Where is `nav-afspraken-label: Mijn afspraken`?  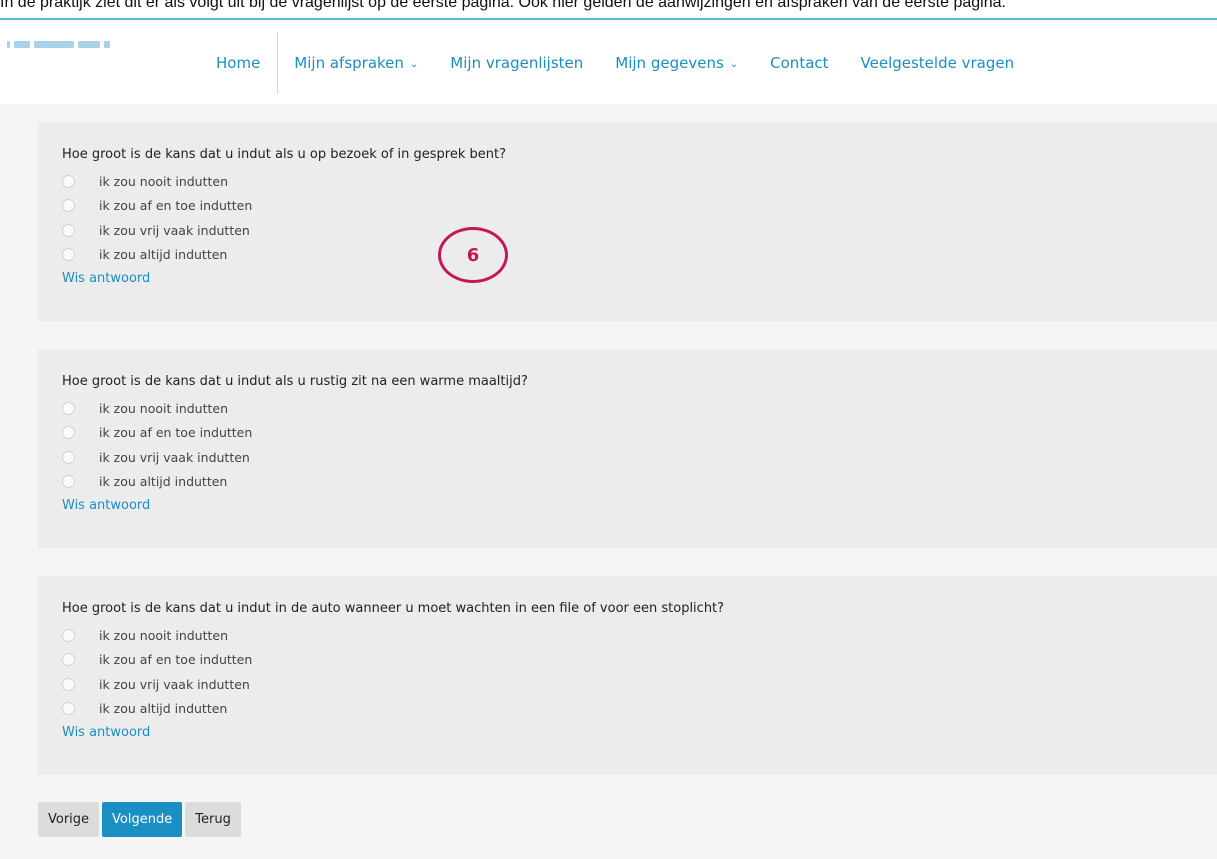
nav-afspraken-label: Mijn afspraken is located at coordinates (349, 63).